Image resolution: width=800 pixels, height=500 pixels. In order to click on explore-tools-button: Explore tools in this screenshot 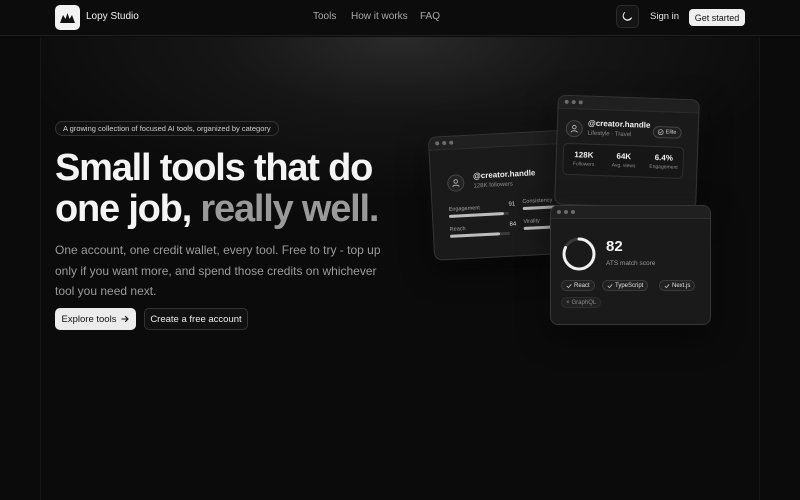, I will do `click(95, 319)`.